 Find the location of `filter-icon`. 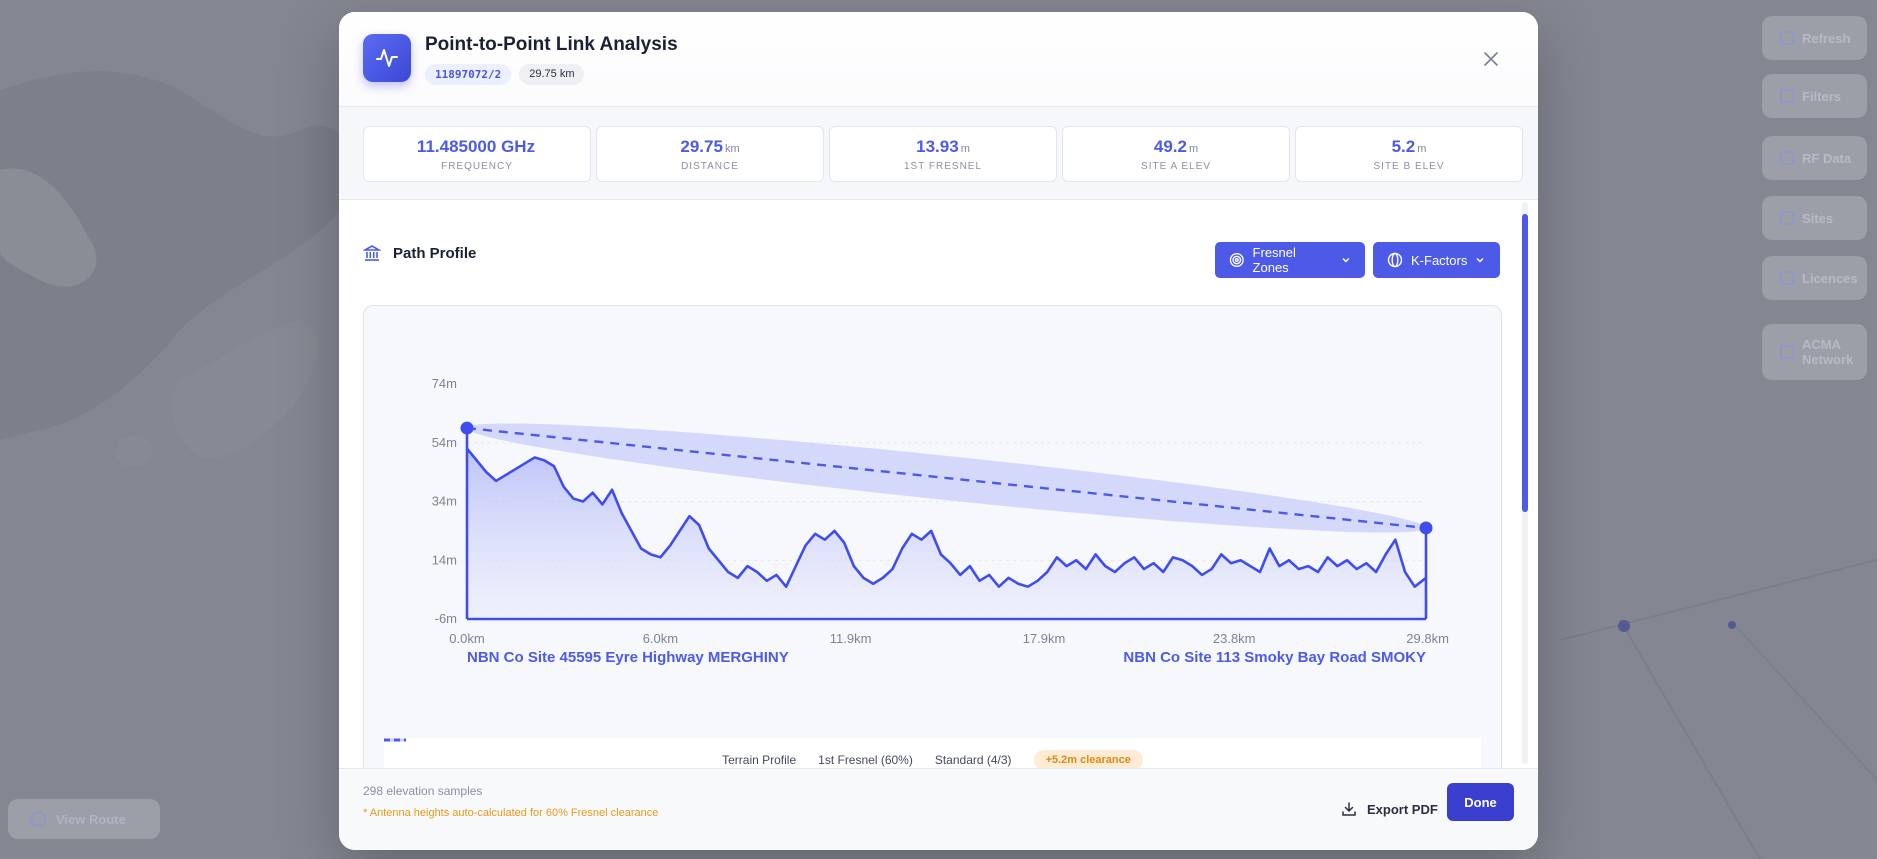

filter-icon is located at coordinates (1787, 96).